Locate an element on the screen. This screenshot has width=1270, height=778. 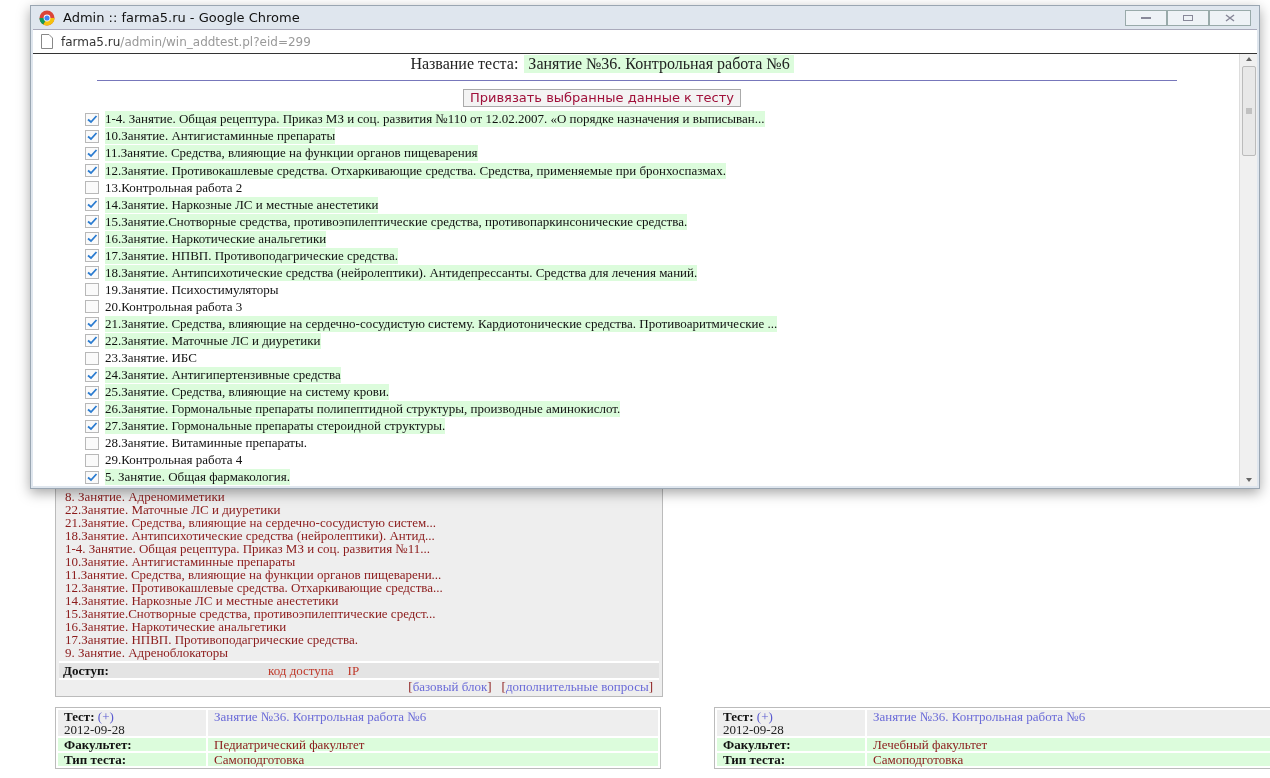
close-icon is located at coordinates (1230, 17).